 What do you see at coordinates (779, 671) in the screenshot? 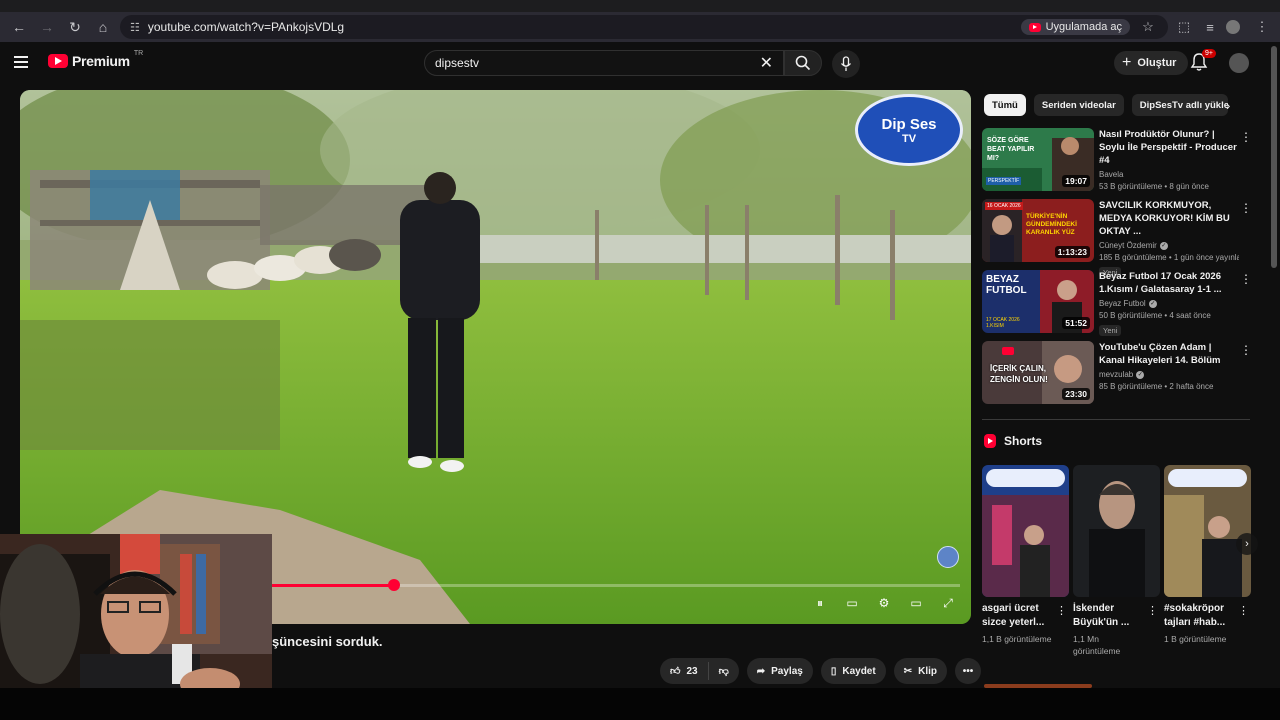
I see `share-button: ➦ Paylaş` at bounding box center [779, 671].